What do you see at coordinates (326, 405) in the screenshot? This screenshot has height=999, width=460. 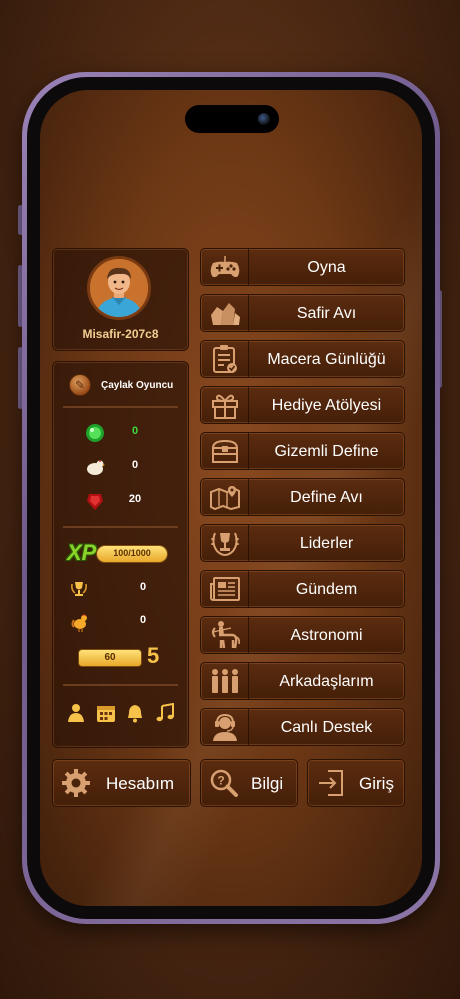 I see `menu-label: Hediye Atölyesi` at bounding box center [326, 405].